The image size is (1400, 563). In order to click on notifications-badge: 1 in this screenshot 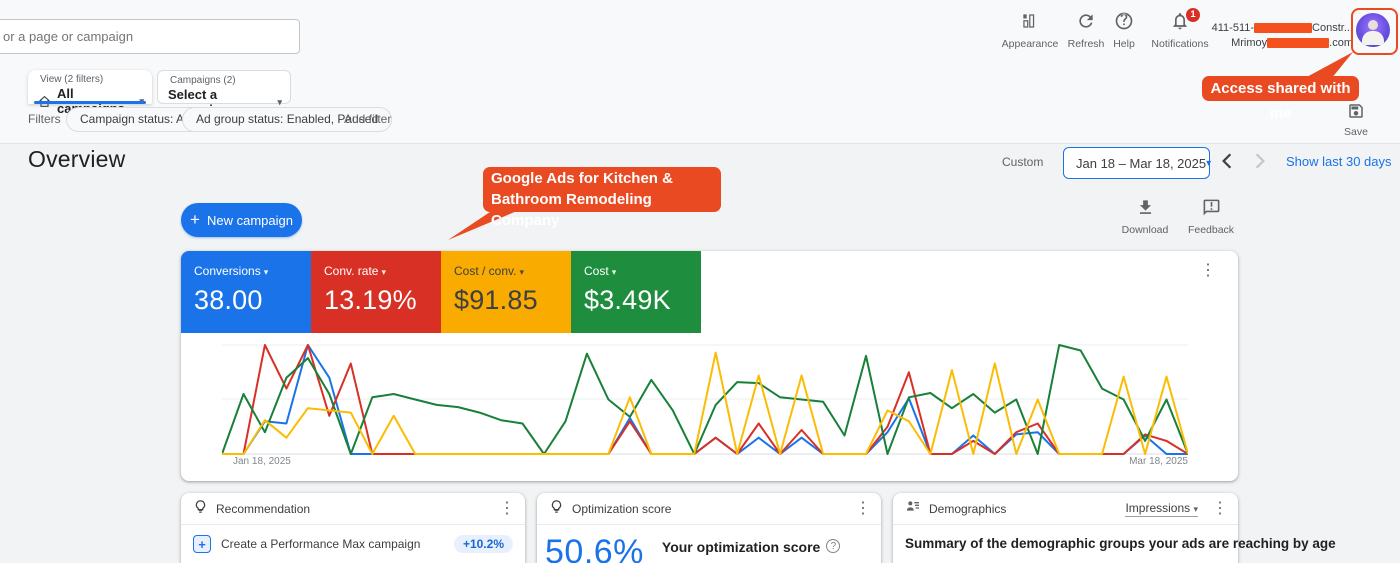, I will do `click(1193, 15)`.